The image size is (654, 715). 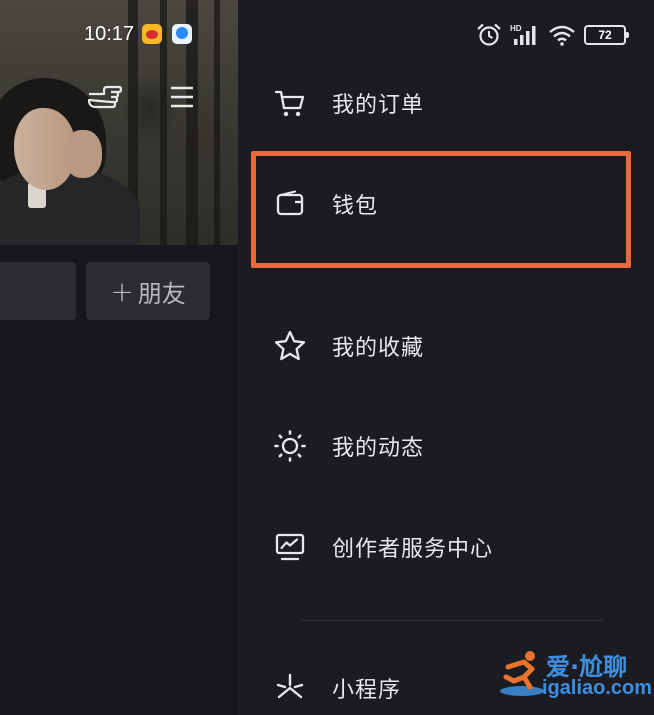 What do you see at coordinates (523, 34) in the screenshot?
I see `signal-icon: HD` at bounding box center [523, 34].